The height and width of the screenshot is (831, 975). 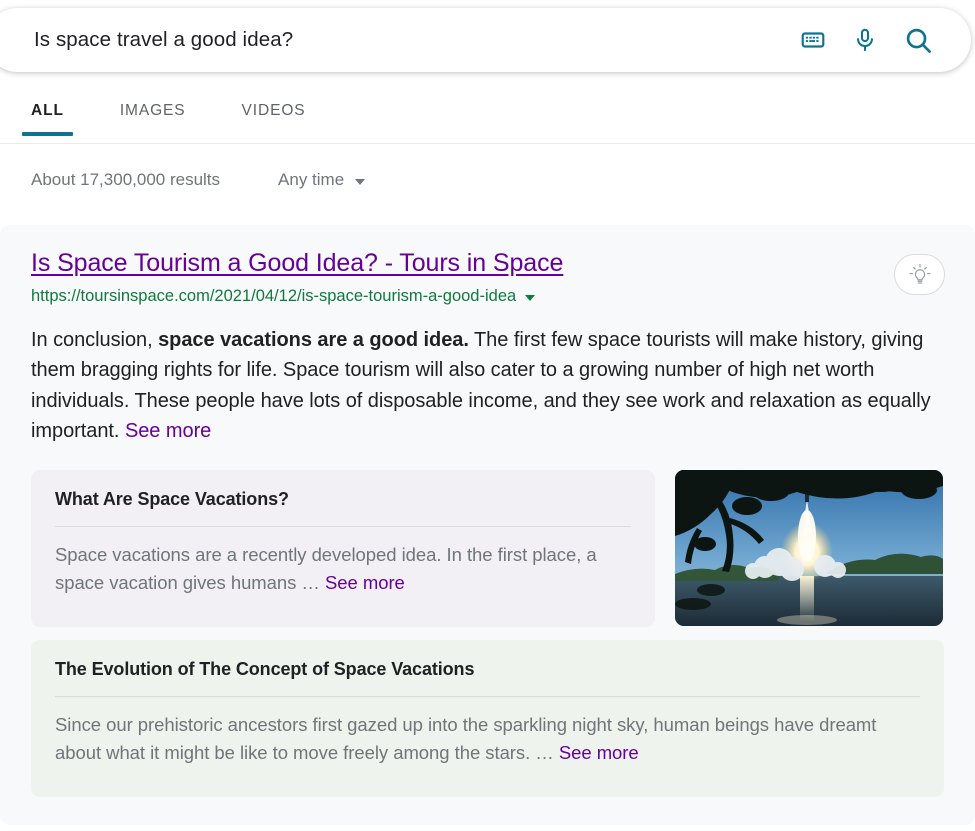 I want to click on result-count: About 17,300,000 results, so click(x=126, y=179).